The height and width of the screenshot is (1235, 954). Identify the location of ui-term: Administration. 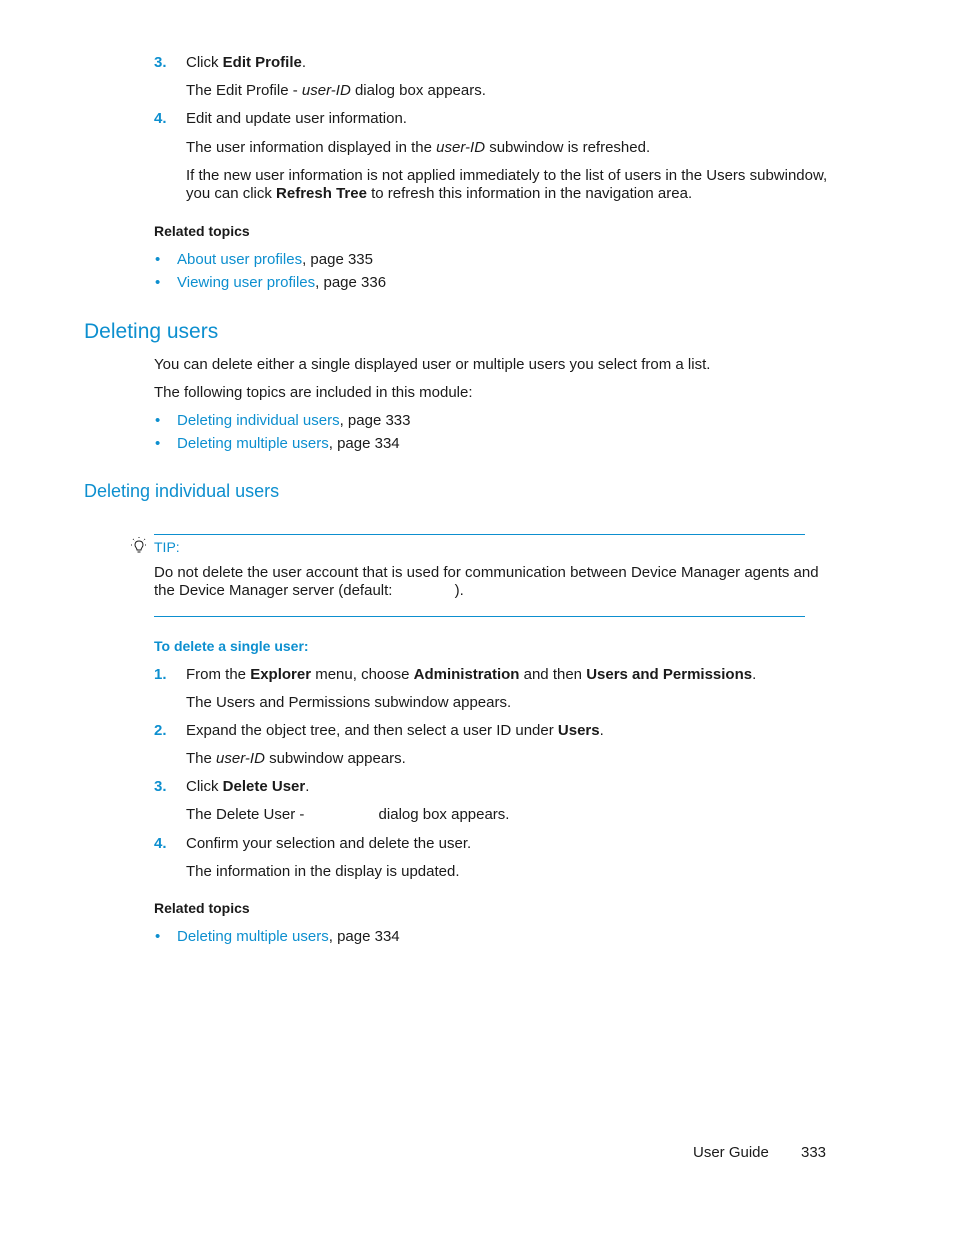
(466, 674).